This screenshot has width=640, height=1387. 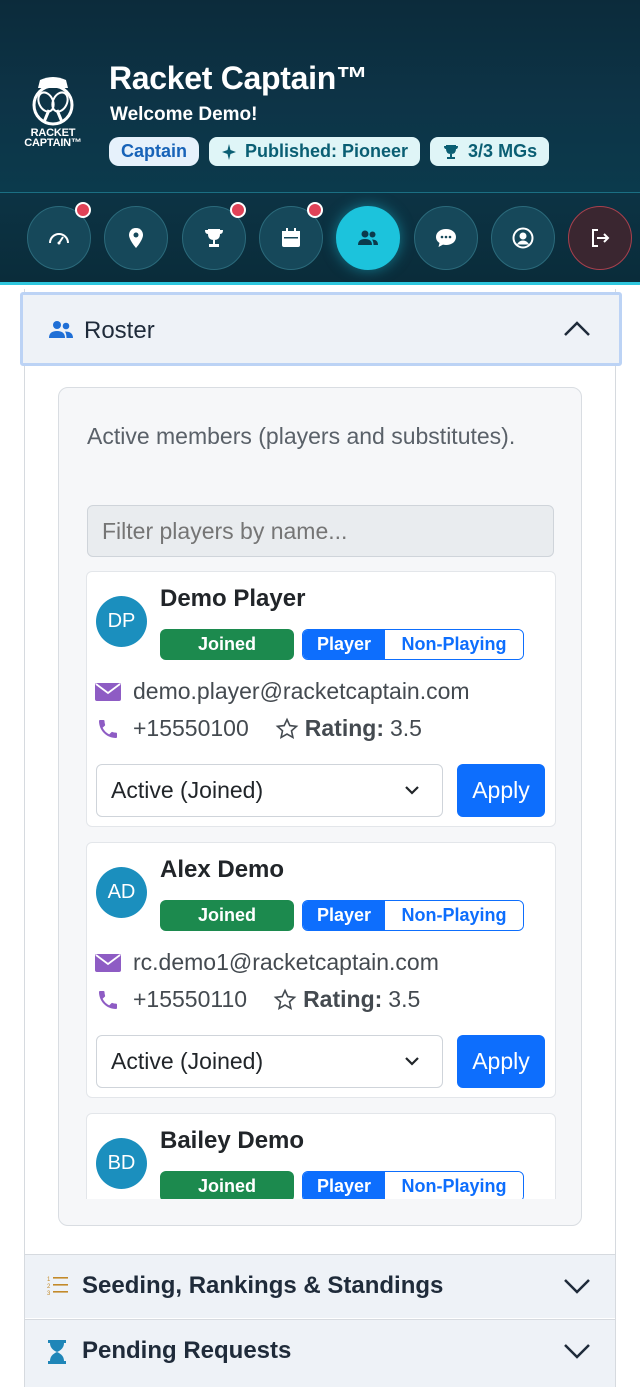 I want to click on avatar: DP, so click(x=121, y=621).